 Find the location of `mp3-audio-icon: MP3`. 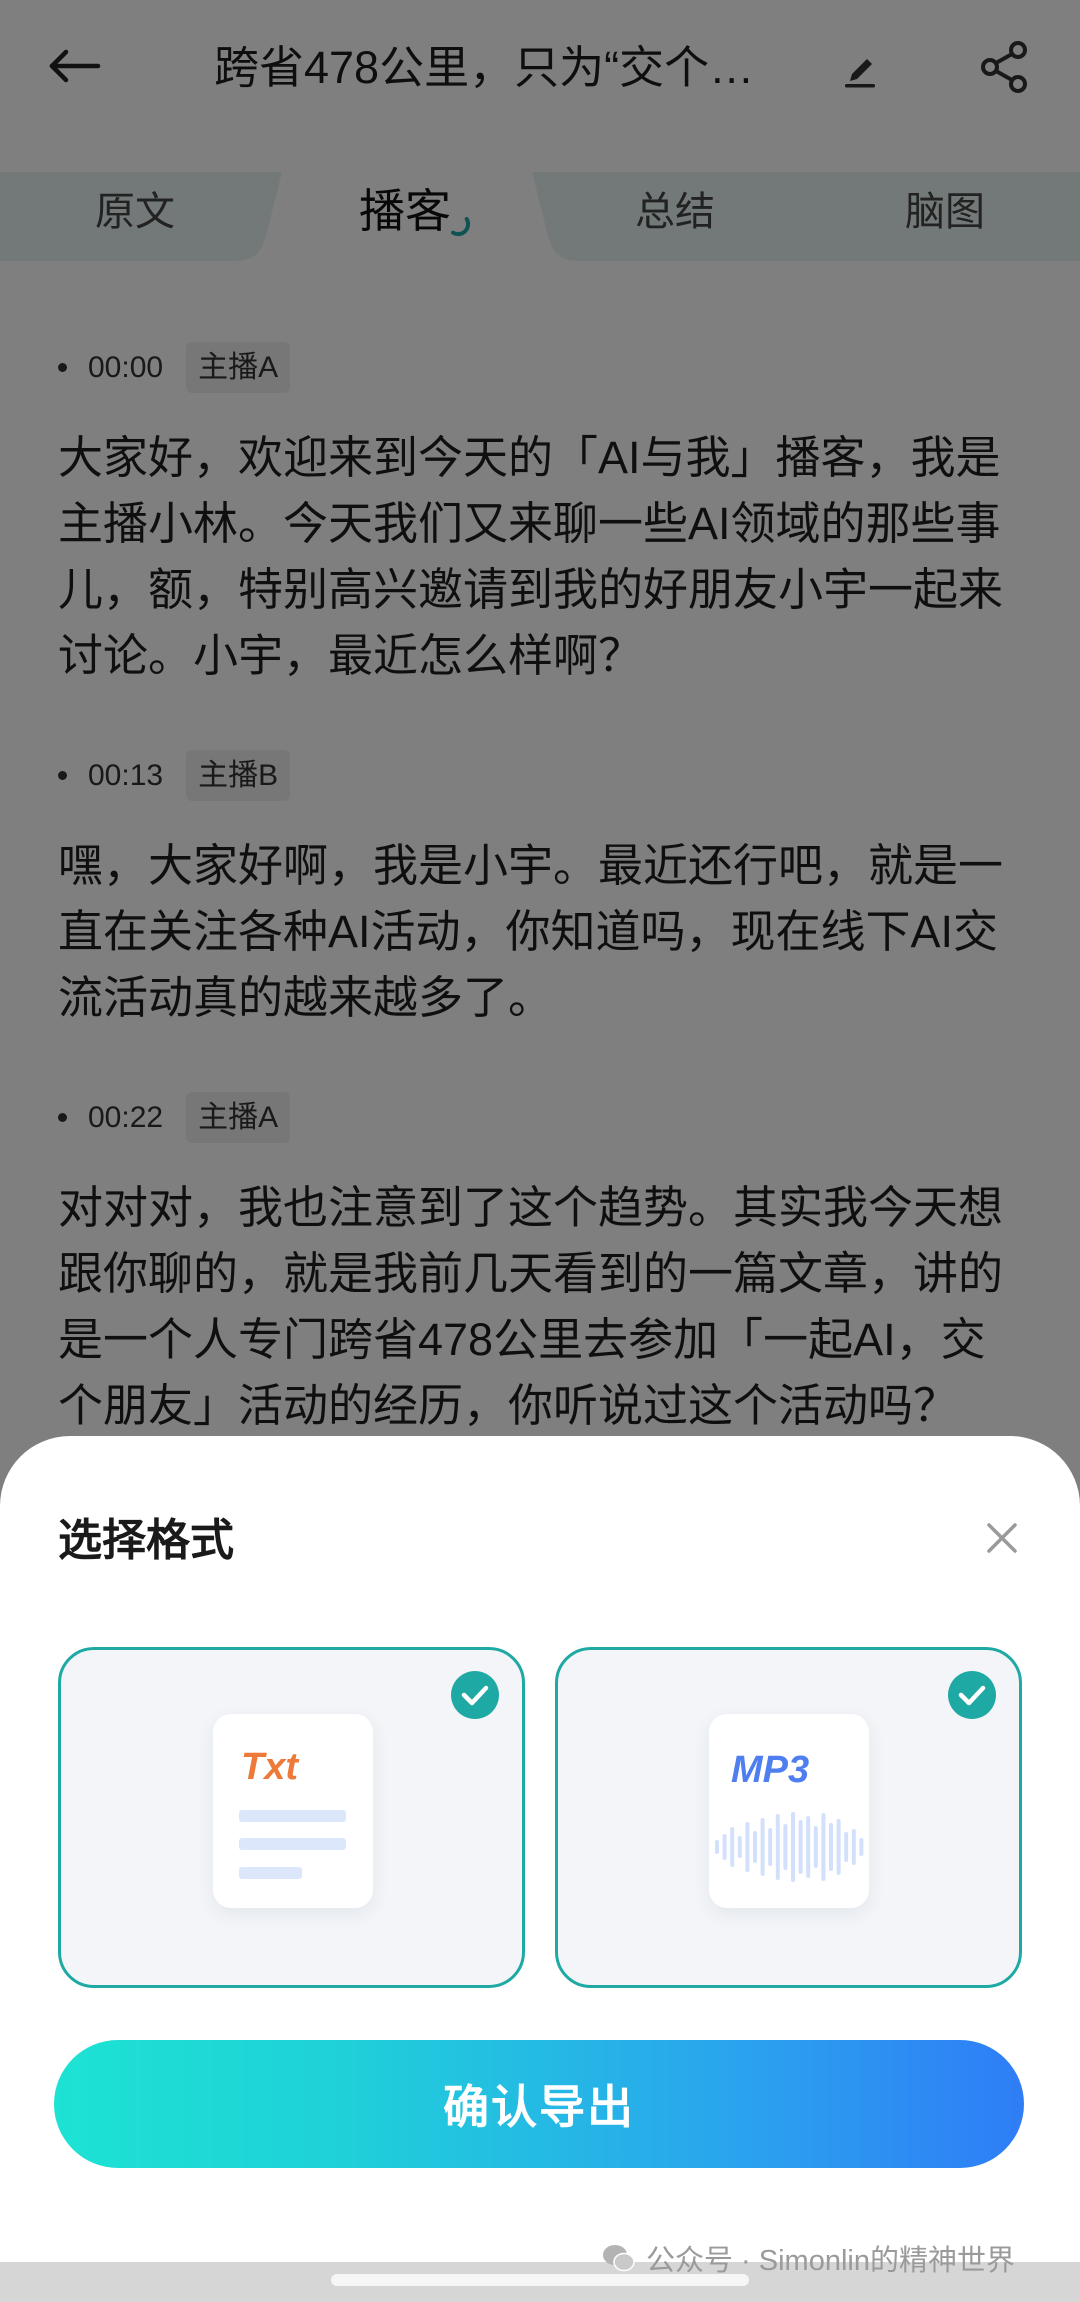

mp3-audio-icon: MP3 is located at coordinates (789, 1811).